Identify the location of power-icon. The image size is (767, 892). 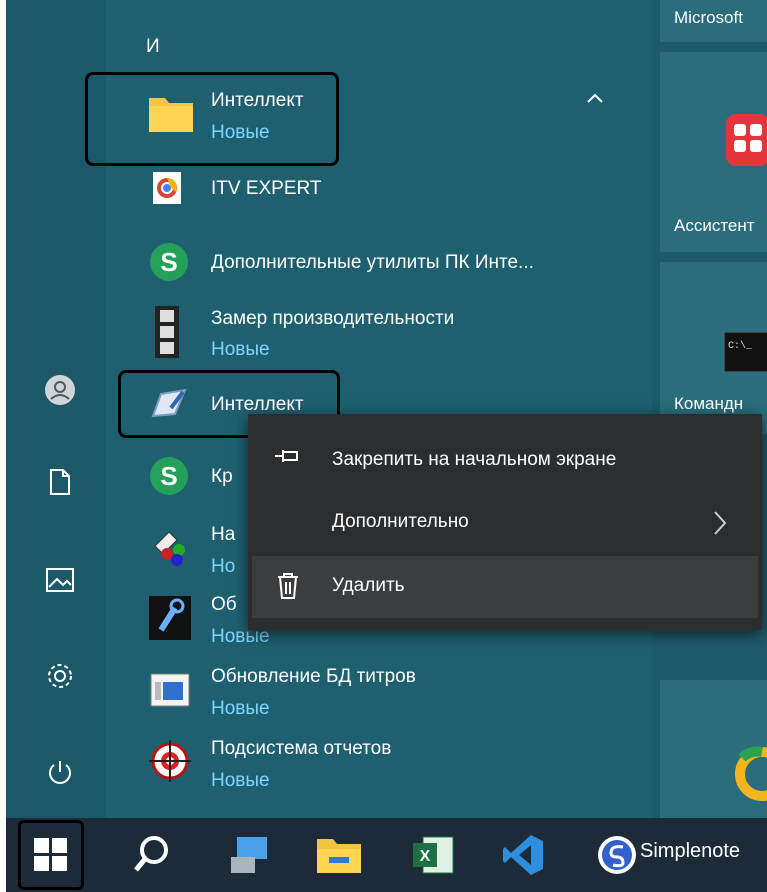
(60, 772).